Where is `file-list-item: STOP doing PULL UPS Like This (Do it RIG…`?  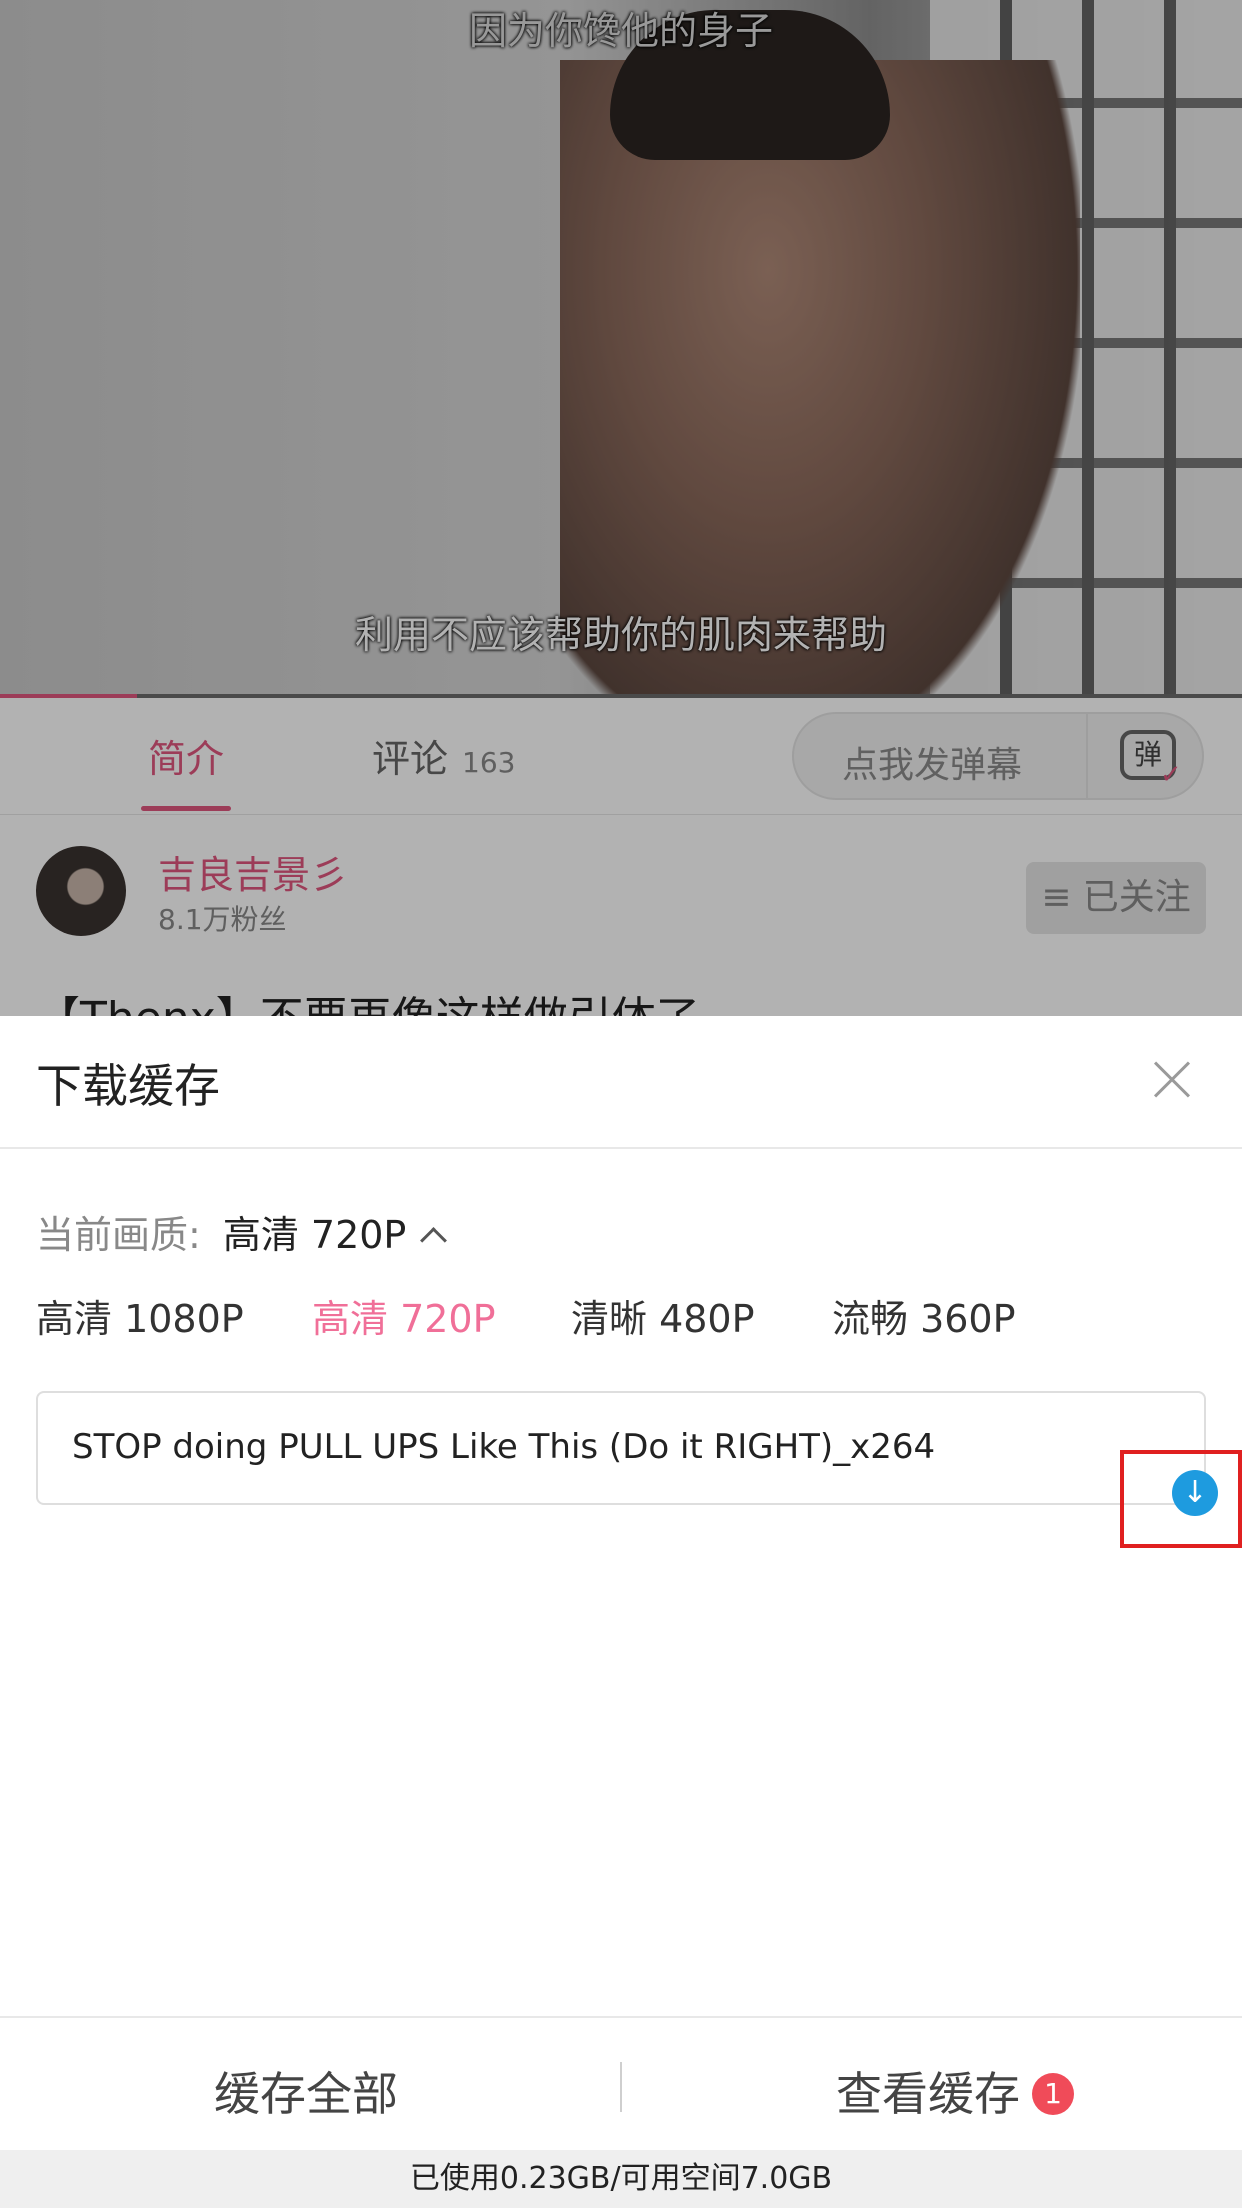 file-list-item: STOP doing PULL UPS Like This (Do it RIG… is located at coordinates (621, 1448).